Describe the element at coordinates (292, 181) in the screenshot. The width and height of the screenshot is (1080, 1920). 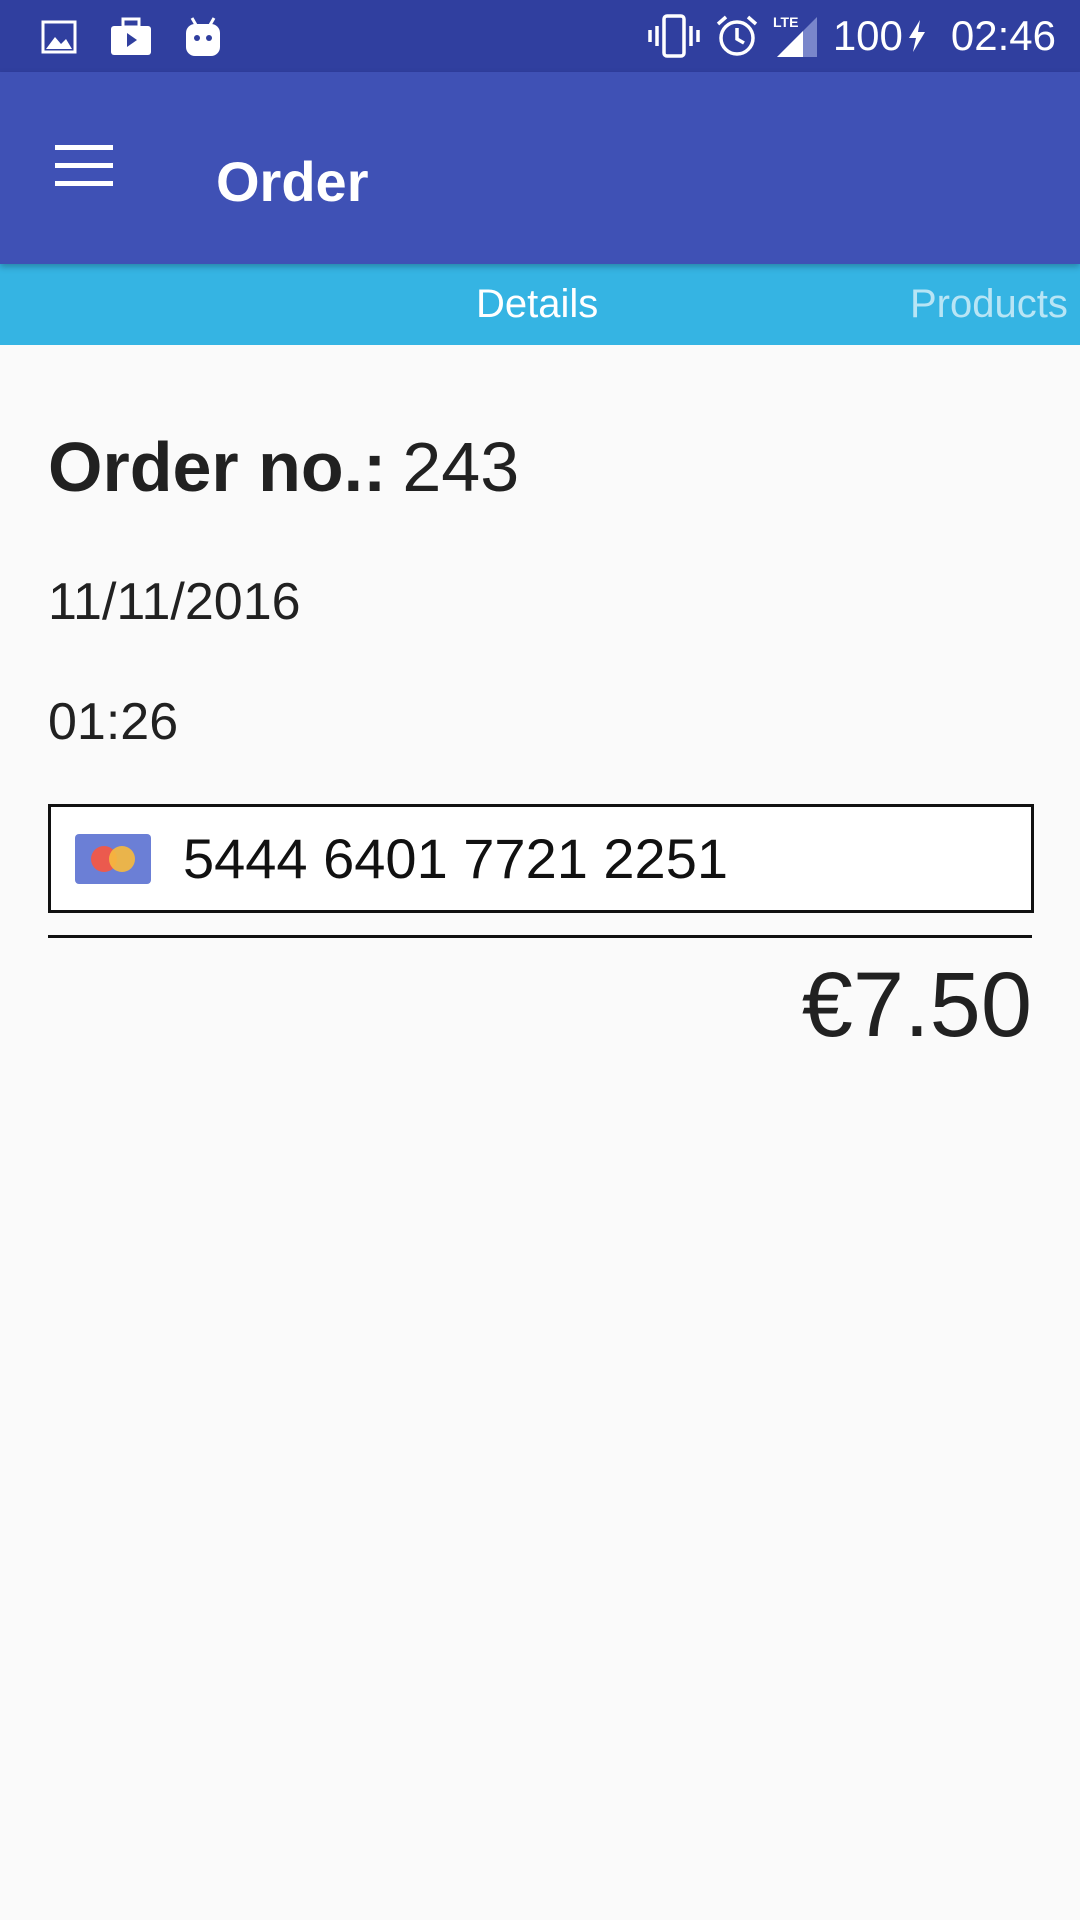
I see `page-title: Order` at that location.